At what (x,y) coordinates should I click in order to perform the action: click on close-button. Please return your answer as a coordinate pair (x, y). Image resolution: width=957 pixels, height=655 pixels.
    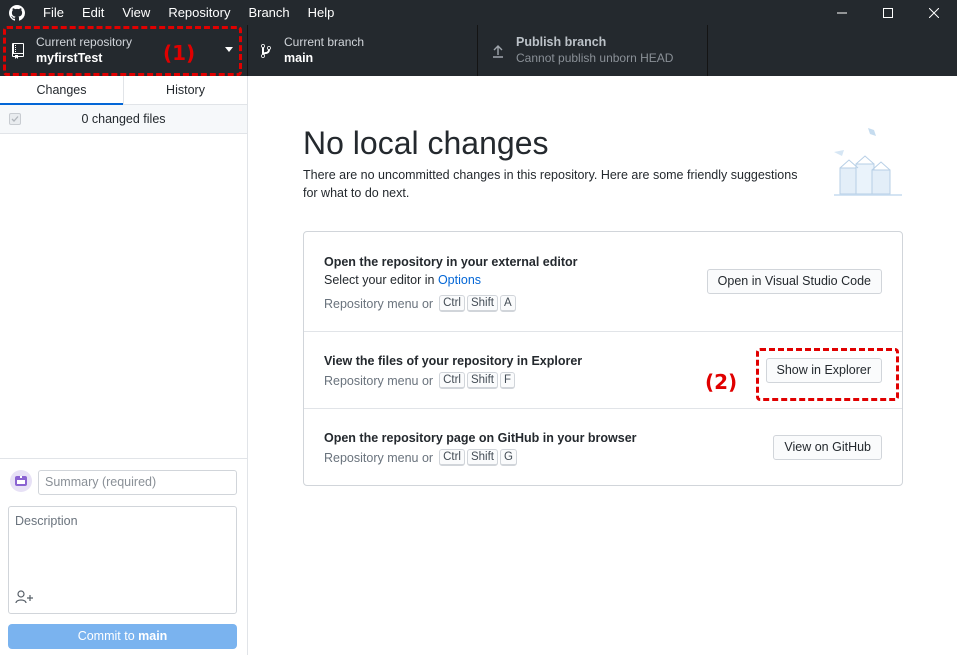
    Looking at the image, I should click on (934, 12).